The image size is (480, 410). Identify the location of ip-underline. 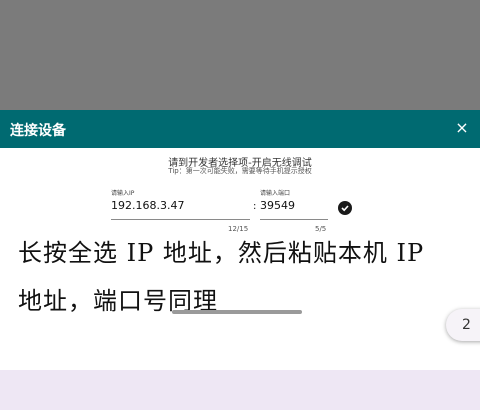
(180, 219).